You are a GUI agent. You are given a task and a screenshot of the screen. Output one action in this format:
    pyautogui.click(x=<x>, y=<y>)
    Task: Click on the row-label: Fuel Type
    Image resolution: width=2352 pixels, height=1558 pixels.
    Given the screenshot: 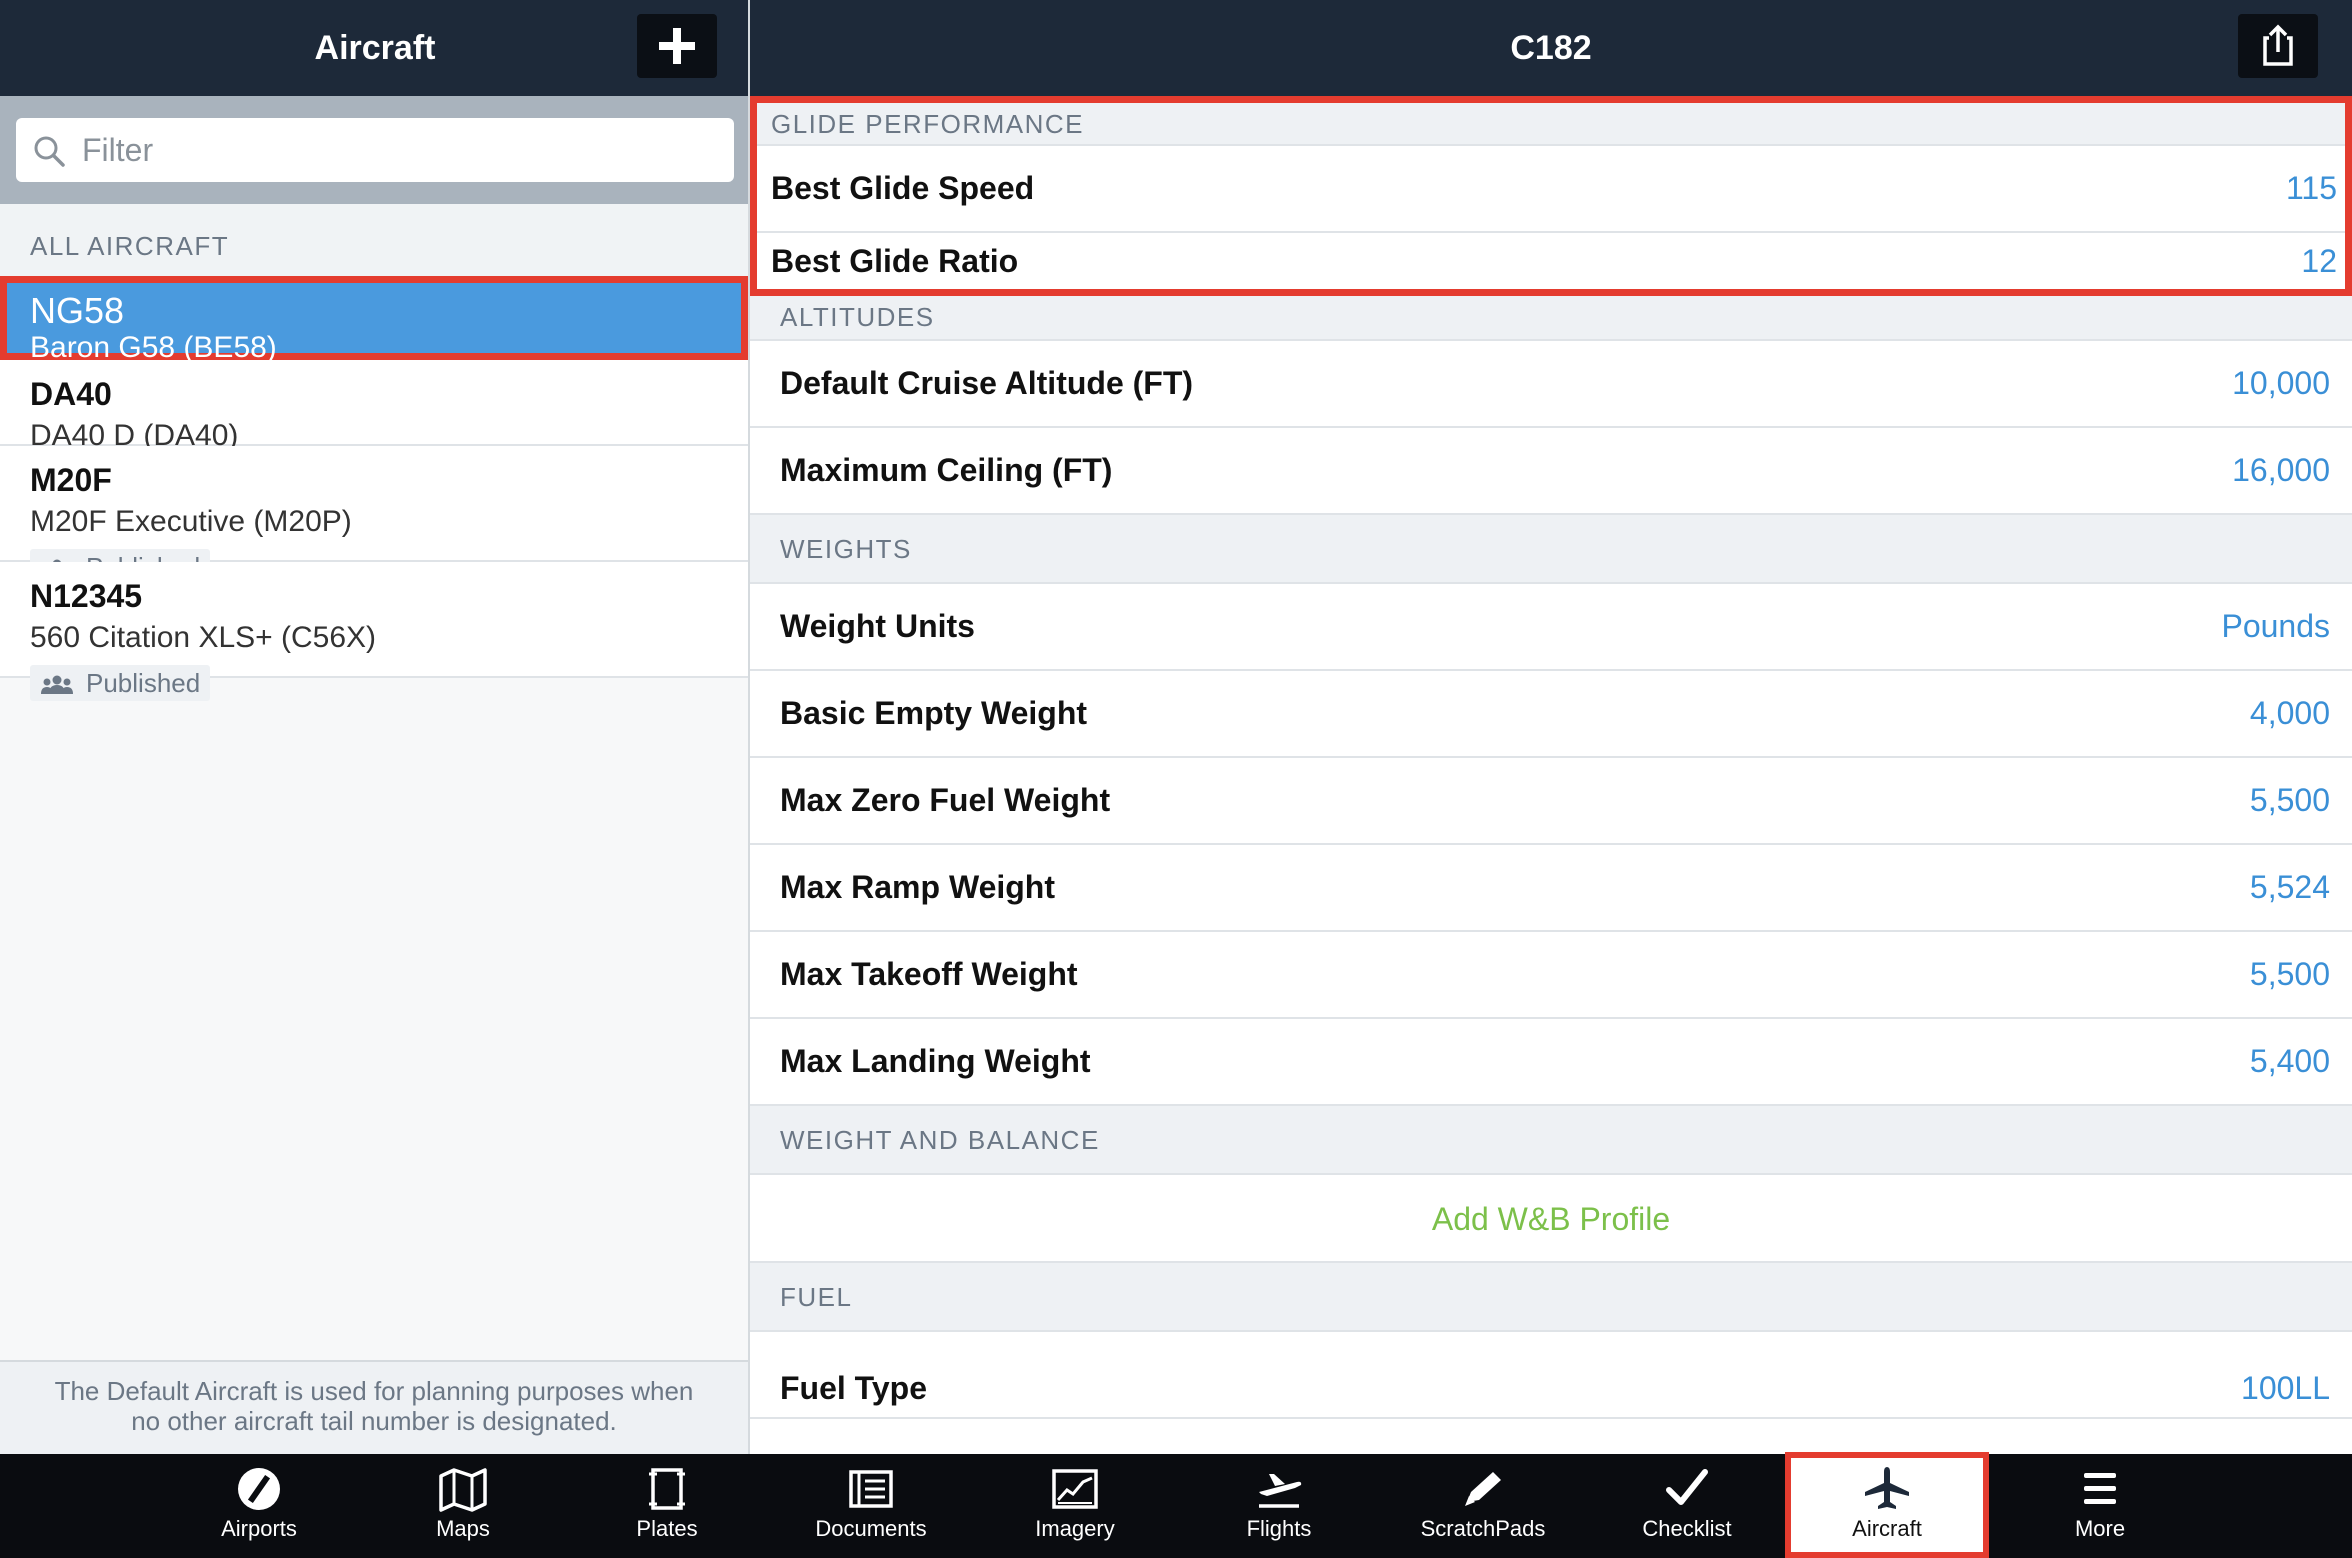 What is the action you would take?
    pyautogui.click(x=853, y=1388)
    